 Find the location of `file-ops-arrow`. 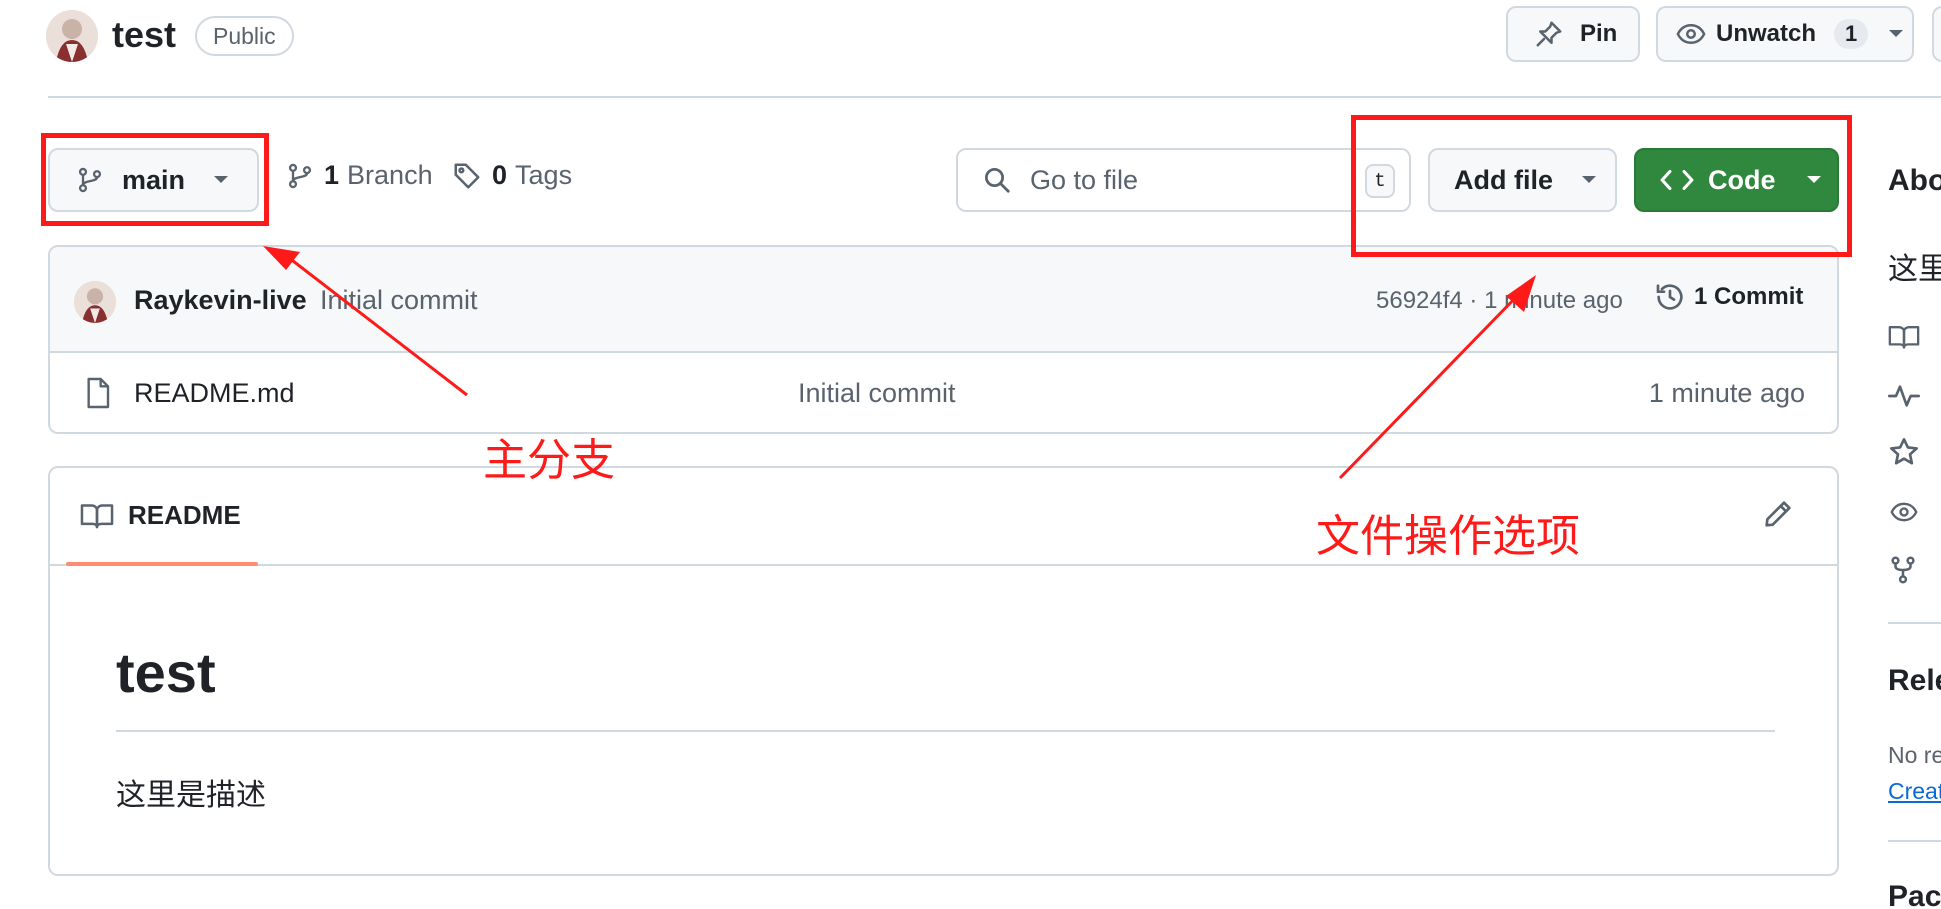

file-ops-arrow is located at coordinates (1430, 385).